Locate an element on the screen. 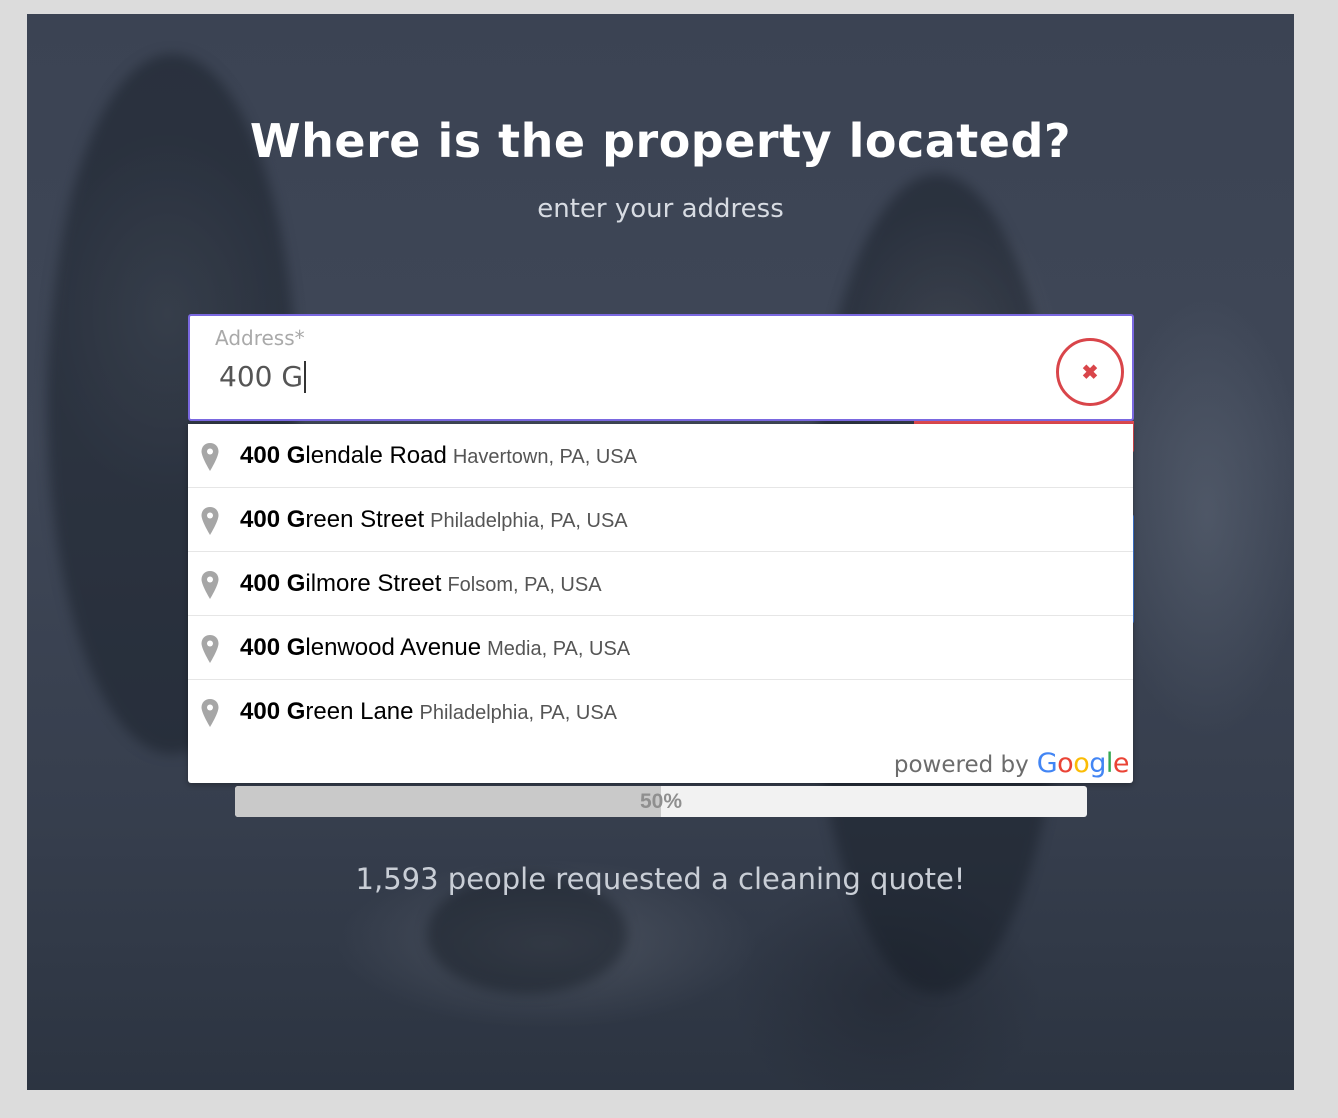 The image size is (1338, 1118). progress-label: 50% is located at coordinates (661, 801).